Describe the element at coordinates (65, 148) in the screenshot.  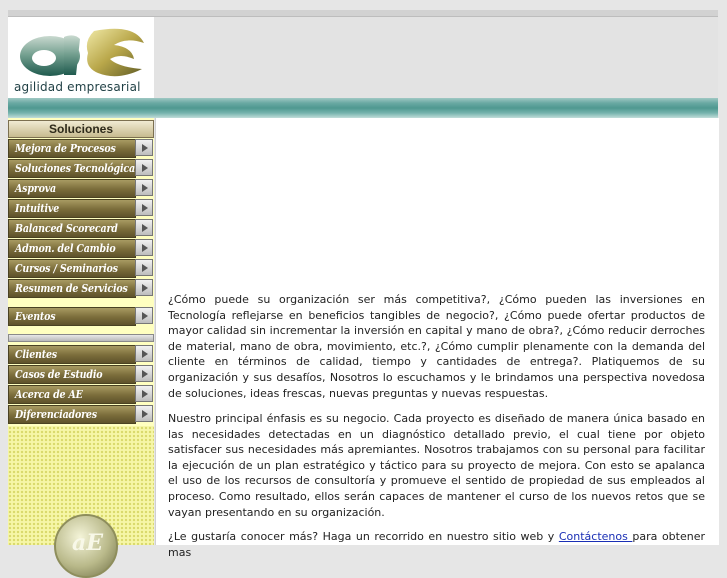
I see `nav-label: Mejora de Procesos` at that location.